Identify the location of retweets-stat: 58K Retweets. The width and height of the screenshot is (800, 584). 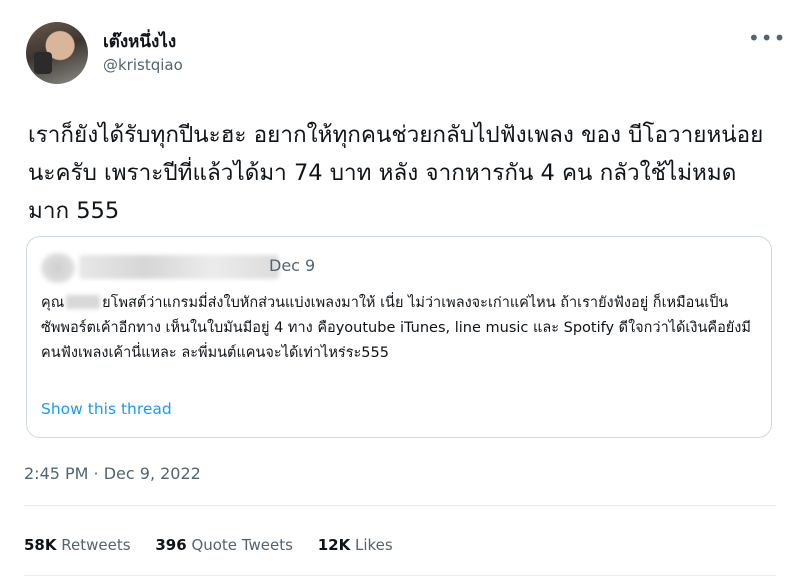
(77, 545).